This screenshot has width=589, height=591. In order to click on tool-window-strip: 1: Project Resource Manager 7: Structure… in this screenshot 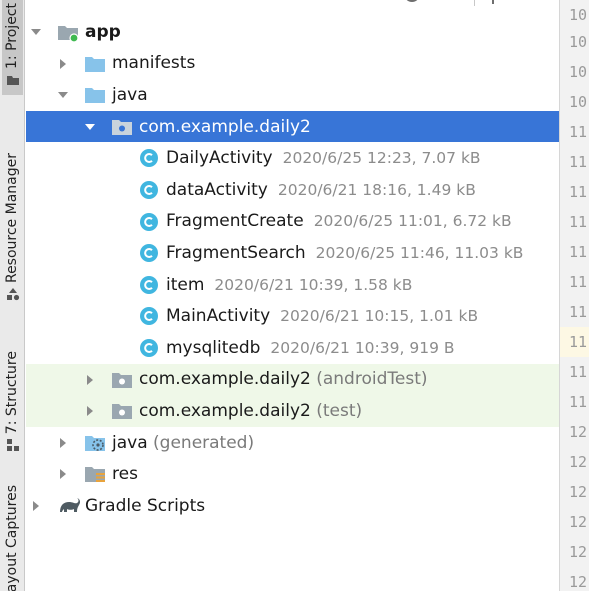, I will do `click(12, 295)`.